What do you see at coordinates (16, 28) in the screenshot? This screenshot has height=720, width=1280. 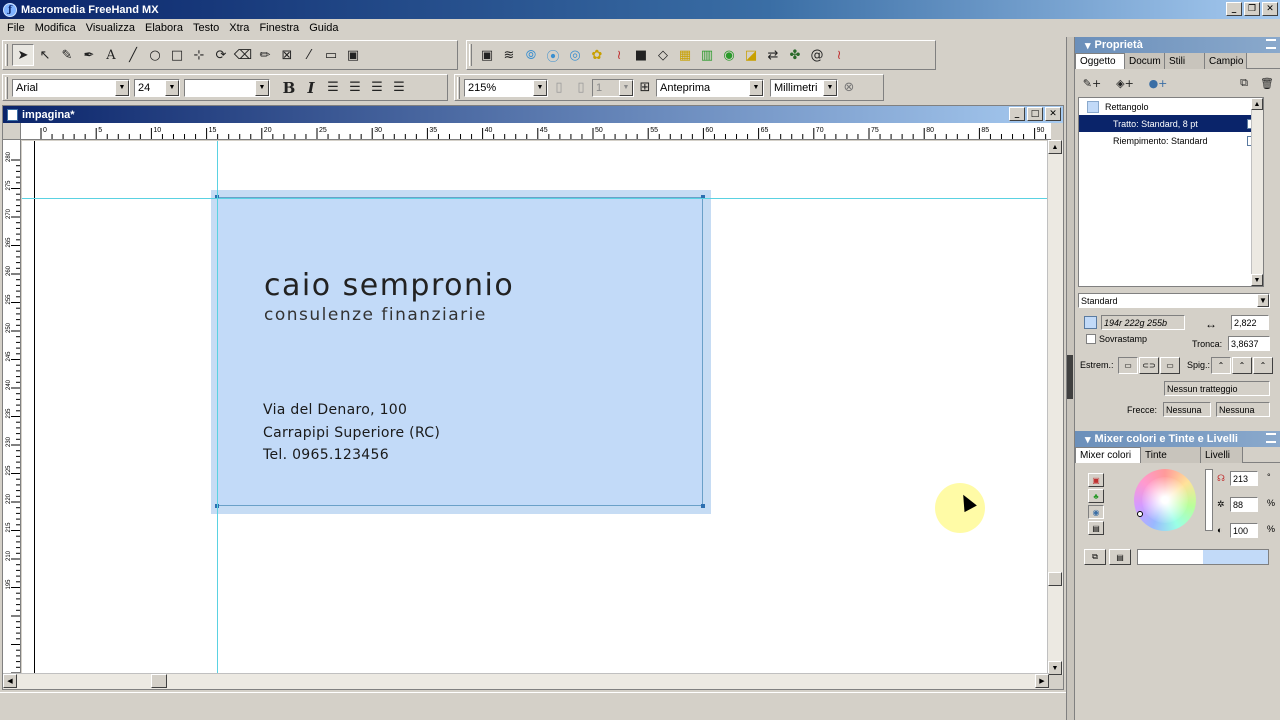 I see `menu-file: File` at bounding box center [16, 28].